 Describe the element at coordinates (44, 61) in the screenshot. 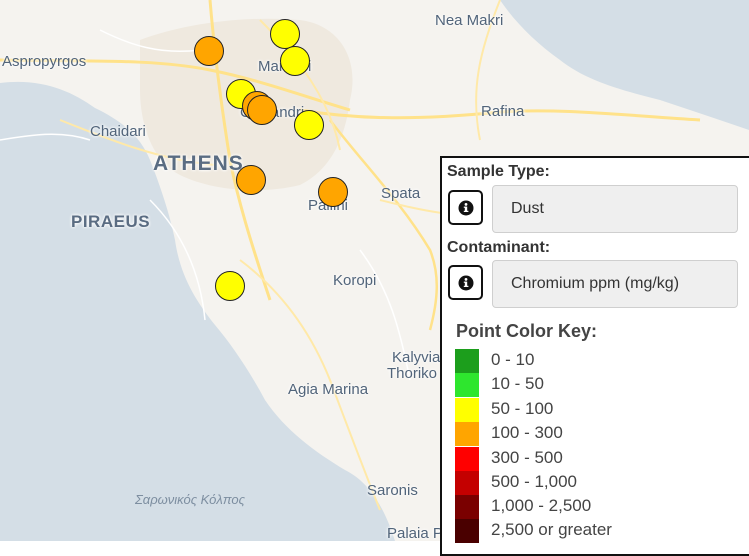

I see `place-aspropyrgos: Aspropyrgos` at that location.